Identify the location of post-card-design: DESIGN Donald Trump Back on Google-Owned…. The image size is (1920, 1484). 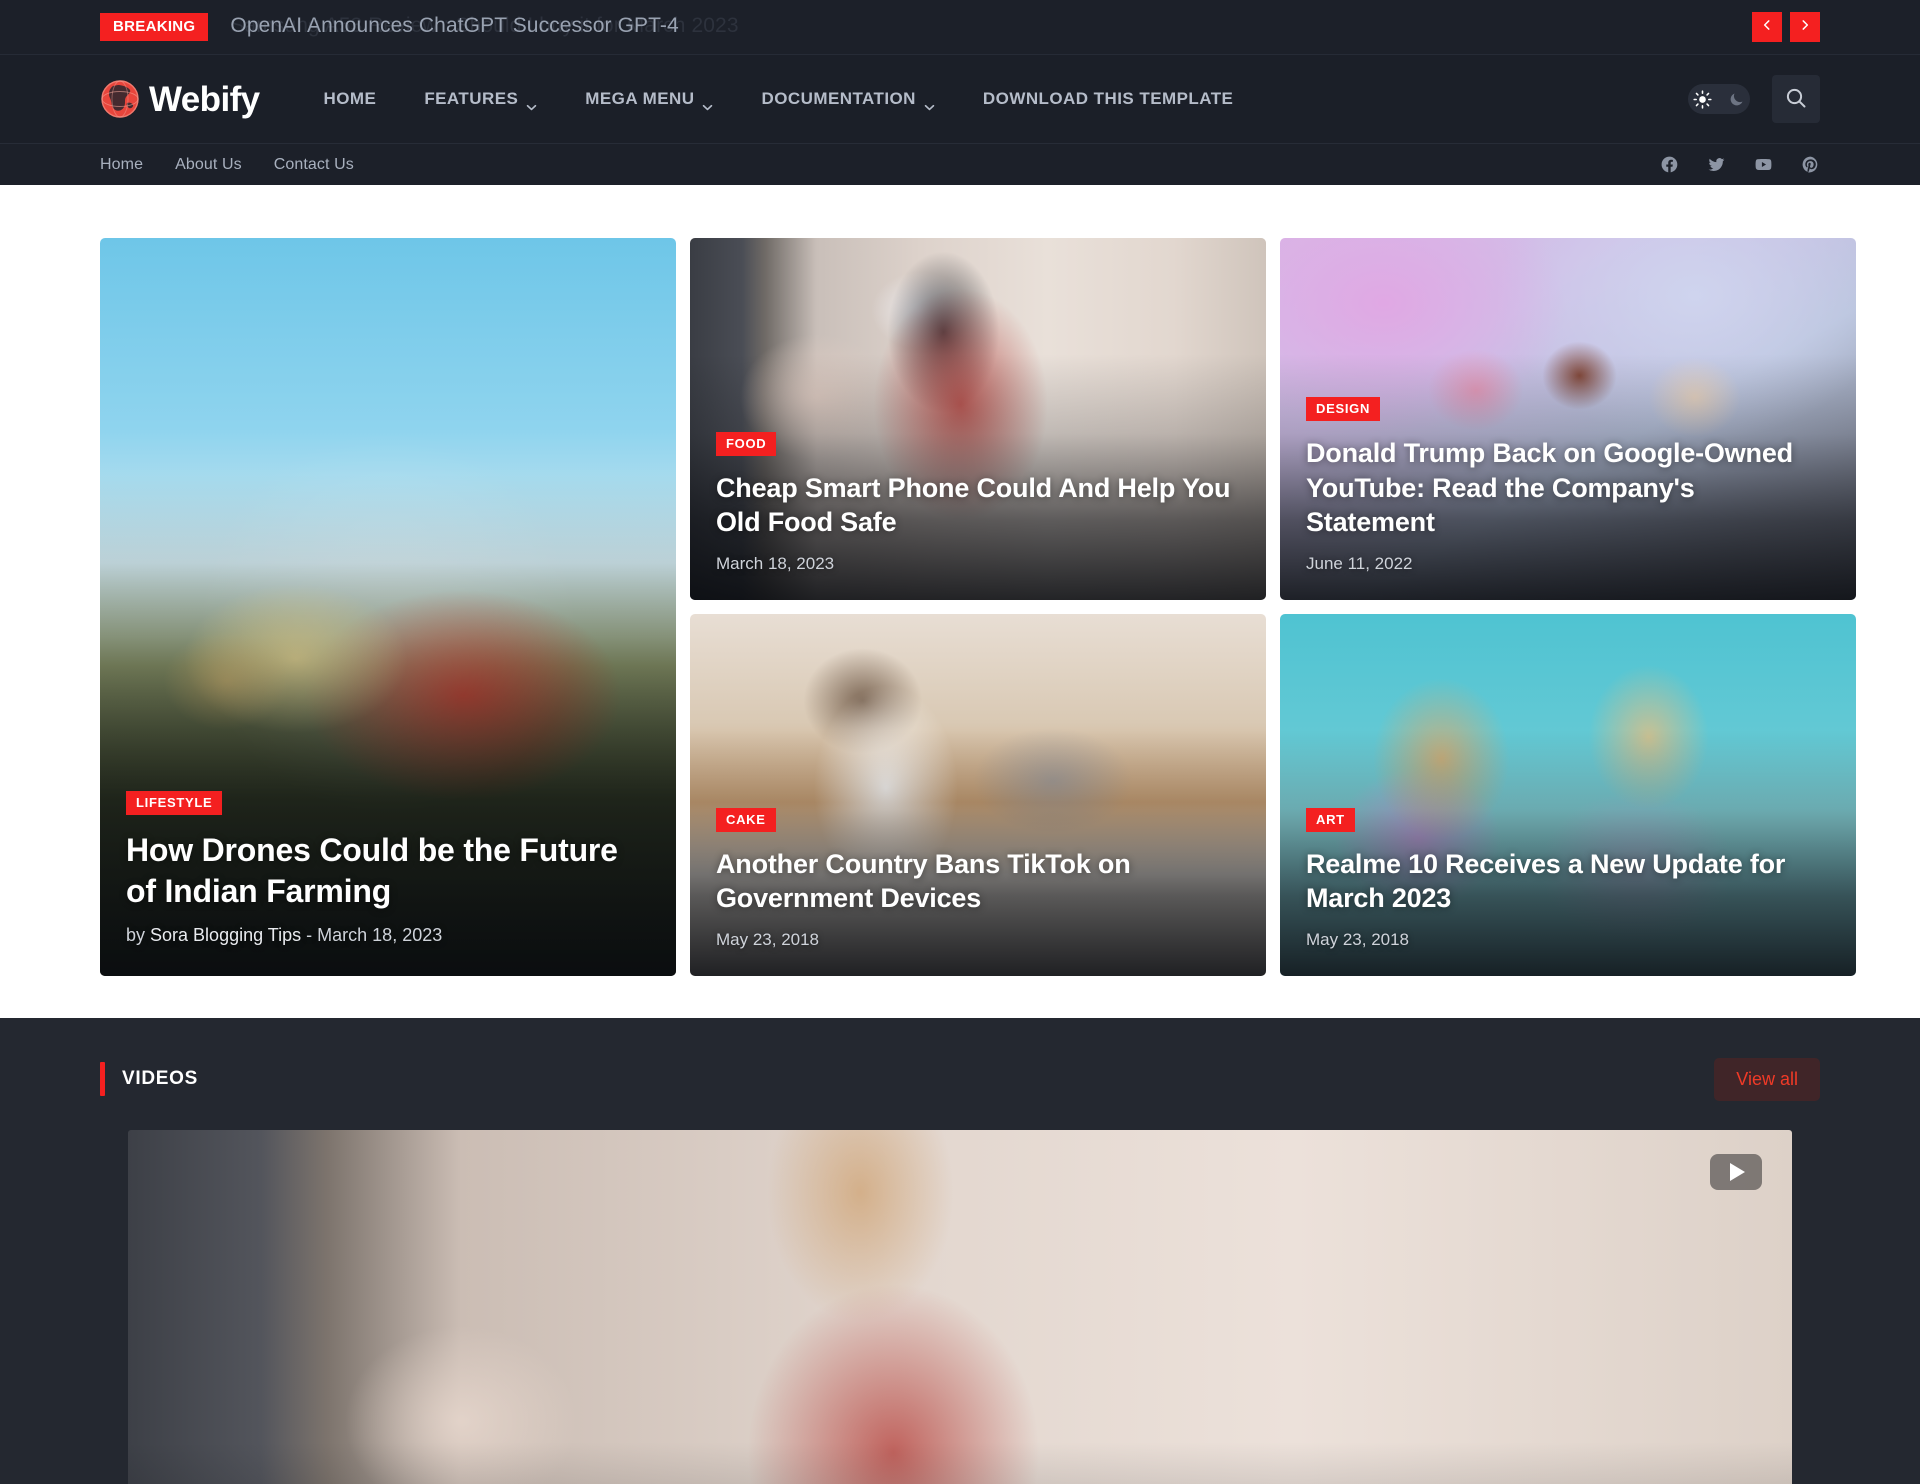
(1568, 419).